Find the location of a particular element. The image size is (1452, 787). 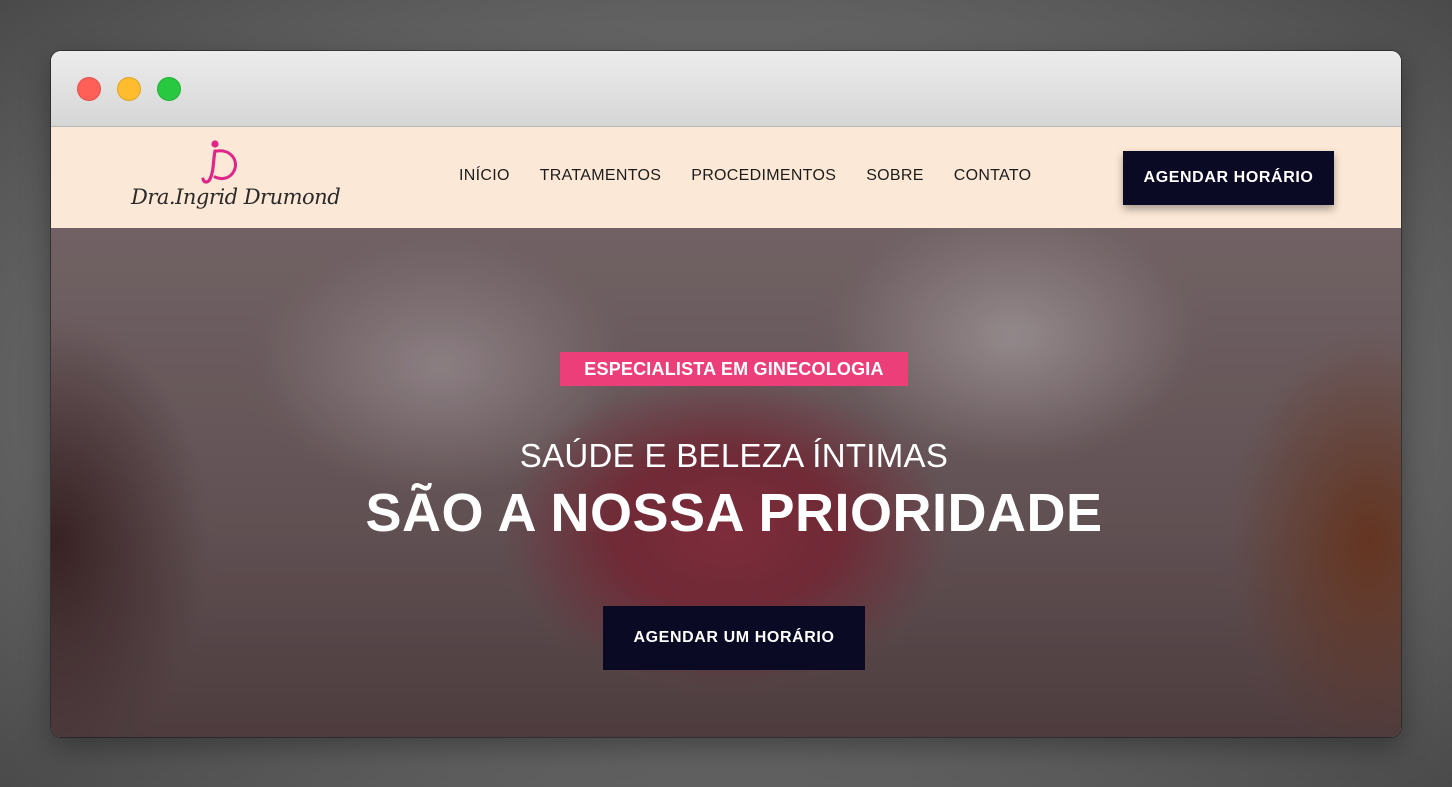

nav-item-tratamentos: TRATAMENTOS is located at coordinates (601, 176).